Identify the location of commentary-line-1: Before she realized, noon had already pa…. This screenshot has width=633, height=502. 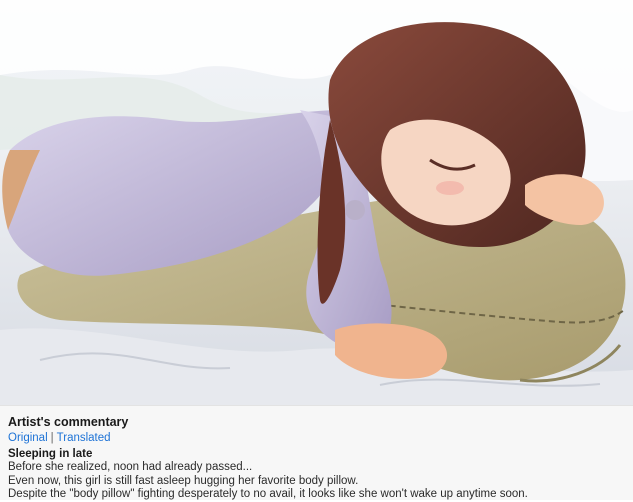
(130, 467).